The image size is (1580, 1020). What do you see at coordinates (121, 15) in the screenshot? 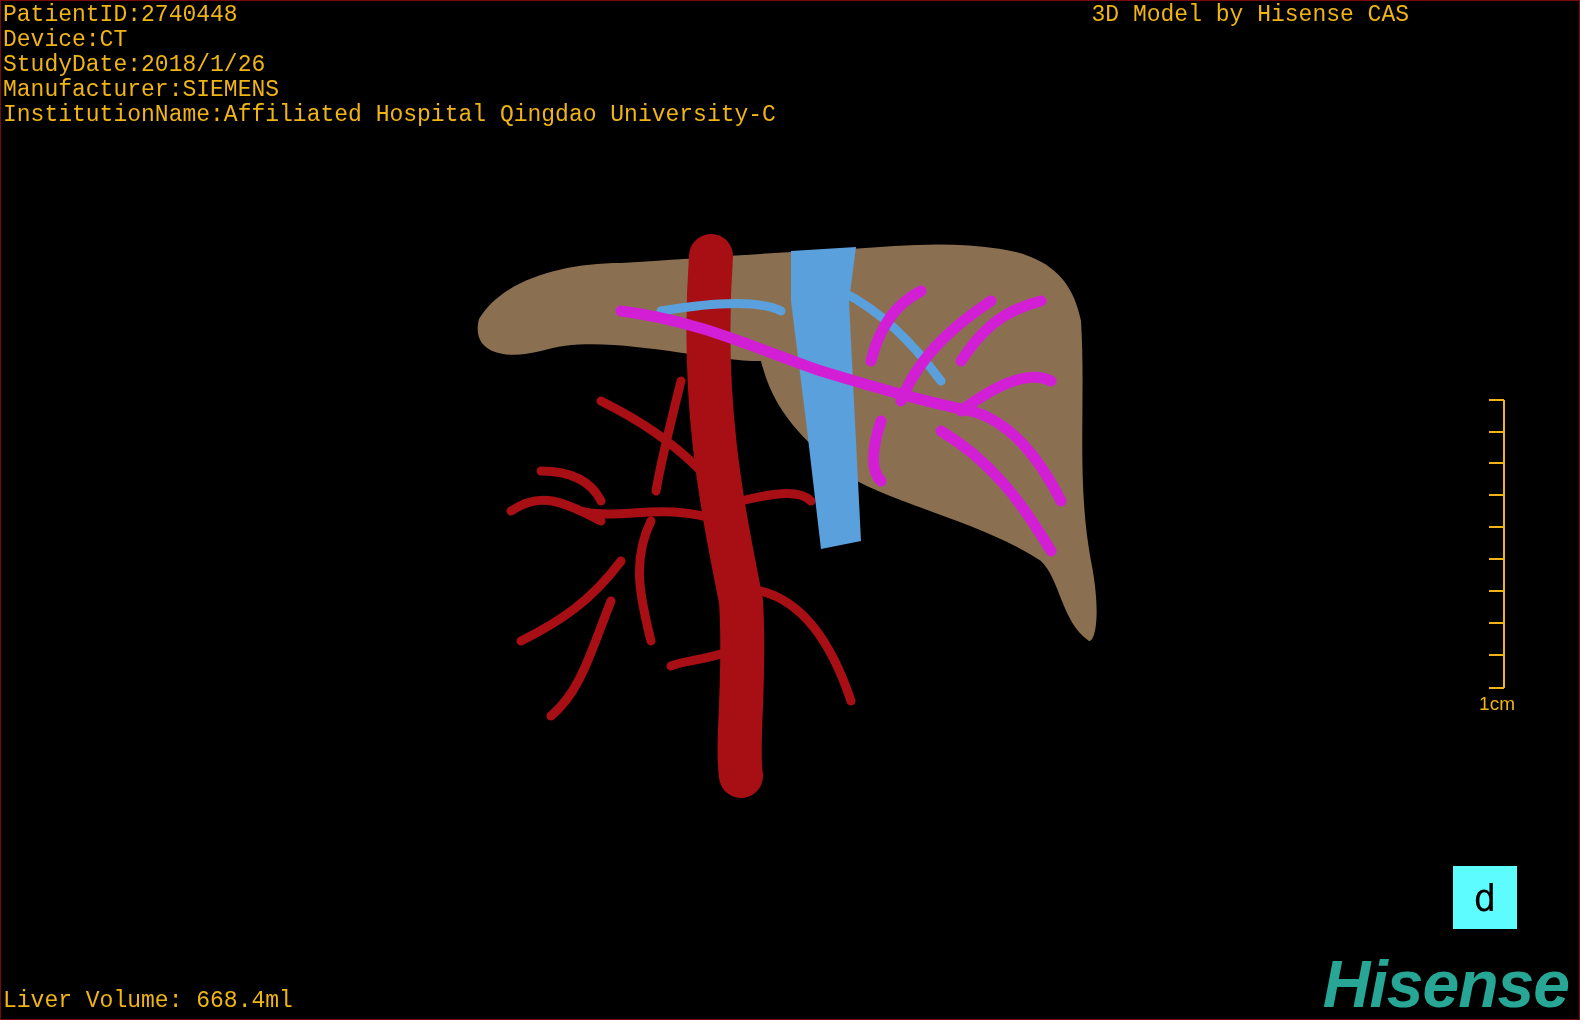
I see `info-line: PatientID:2740448` at bounding box center [121, 15].